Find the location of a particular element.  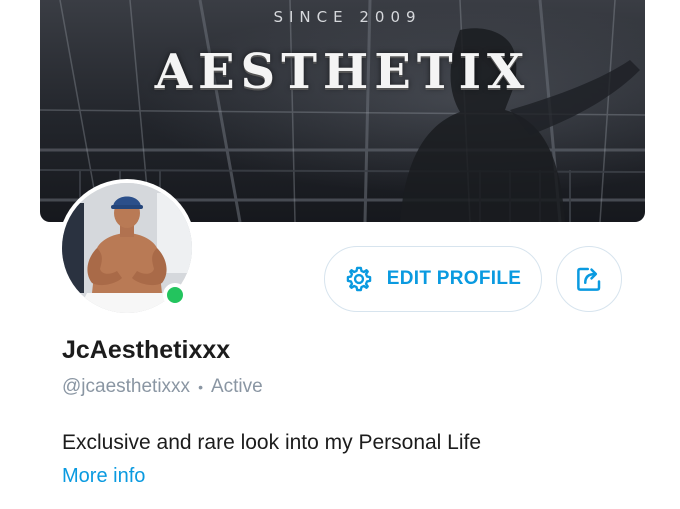

handle-row: @jcaesthetixxx • Active is located at coordinates (162, 387).